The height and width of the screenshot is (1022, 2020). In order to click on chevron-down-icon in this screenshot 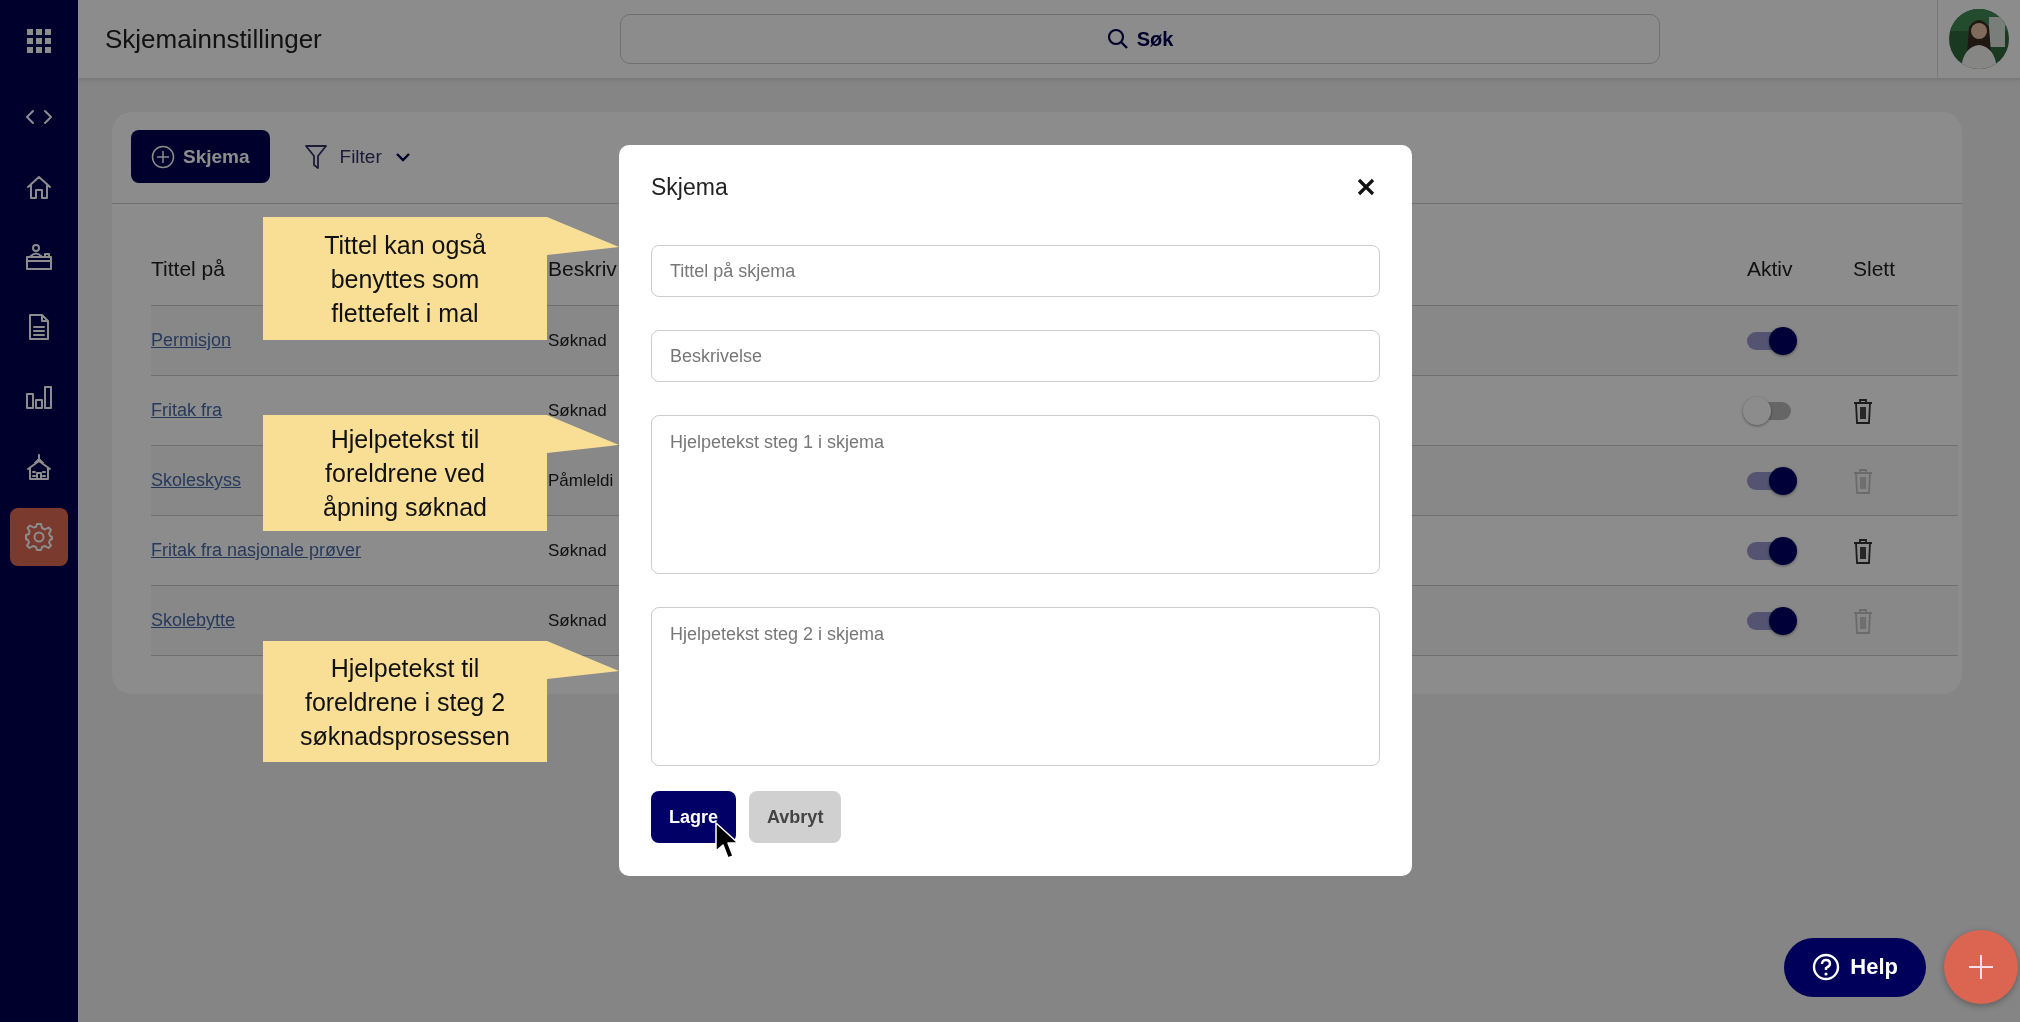, I will do `click(402, 156)`.